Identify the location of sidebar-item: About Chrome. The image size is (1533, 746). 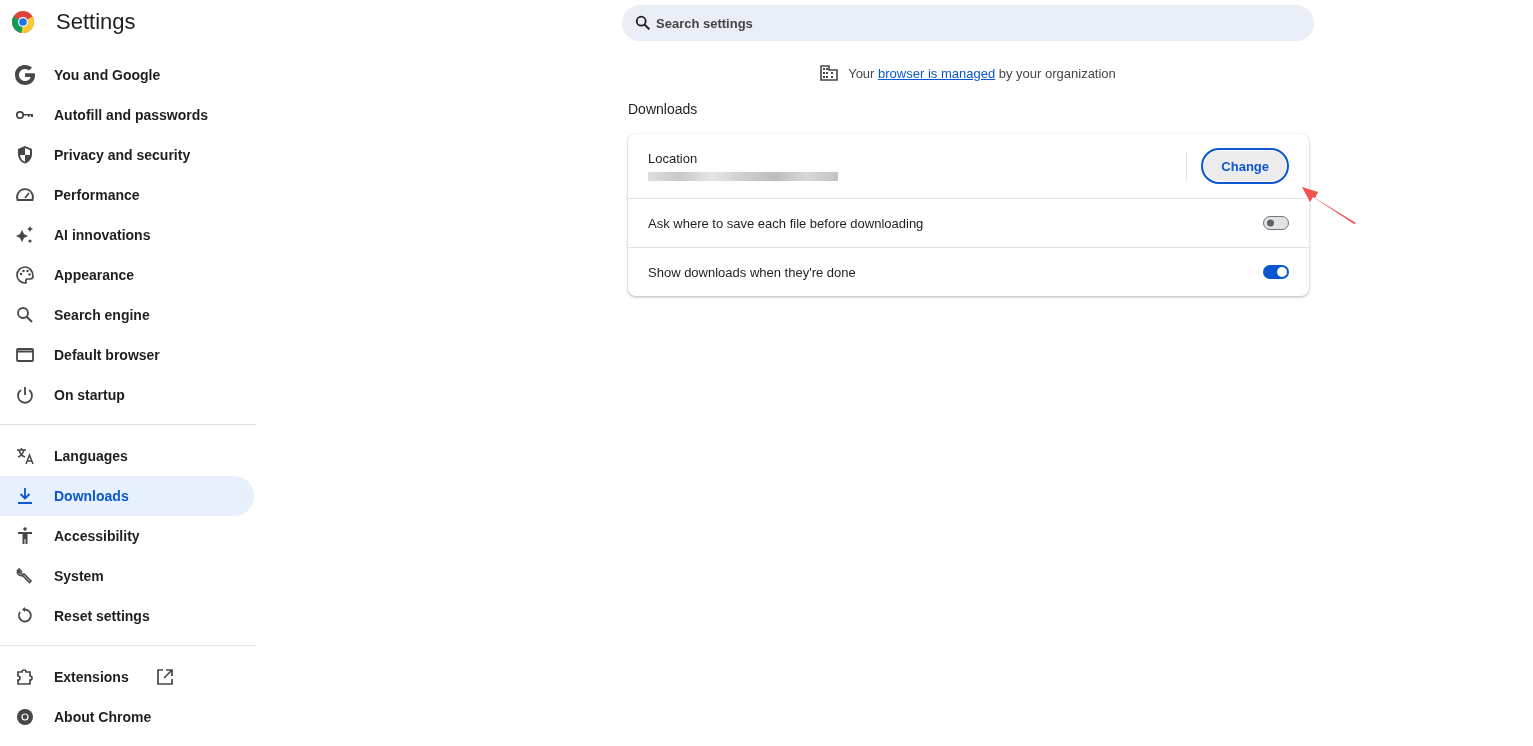
(127, 717).